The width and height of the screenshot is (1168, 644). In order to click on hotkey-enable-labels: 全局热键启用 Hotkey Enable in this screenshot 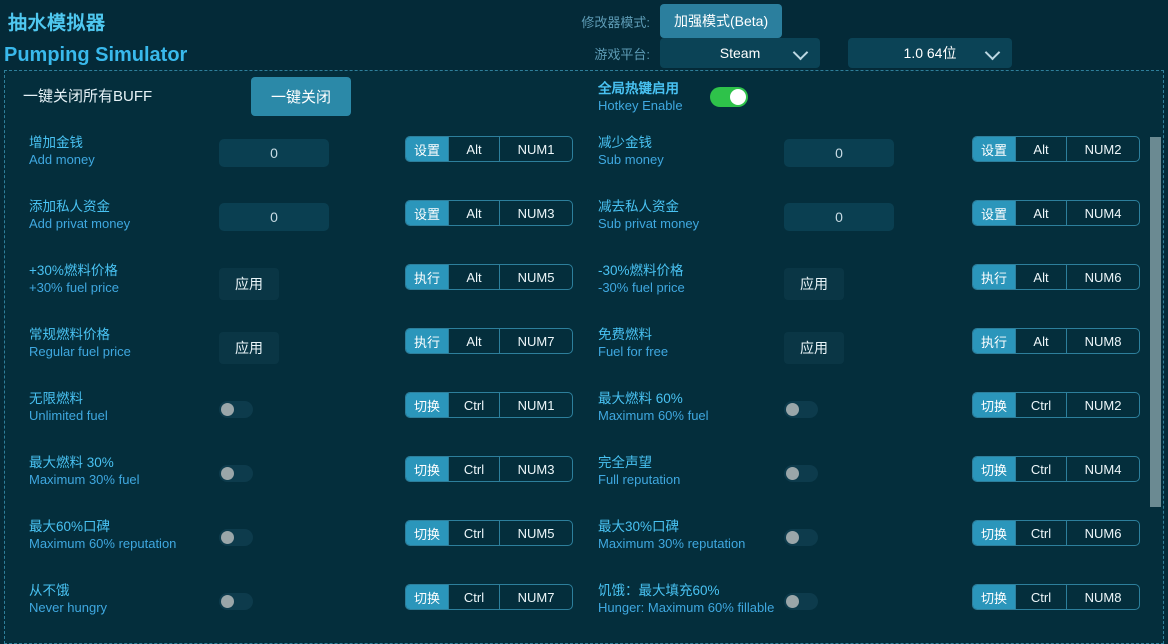, I will do `click(698, 97)`.